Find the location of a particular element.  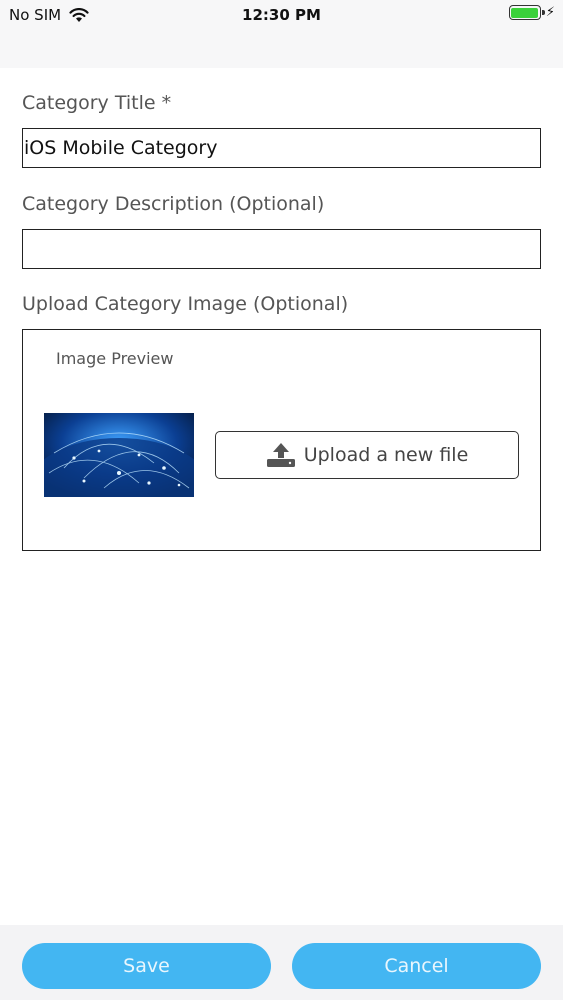

category-title-label: Category Title * is located at coordinates (97, 103).